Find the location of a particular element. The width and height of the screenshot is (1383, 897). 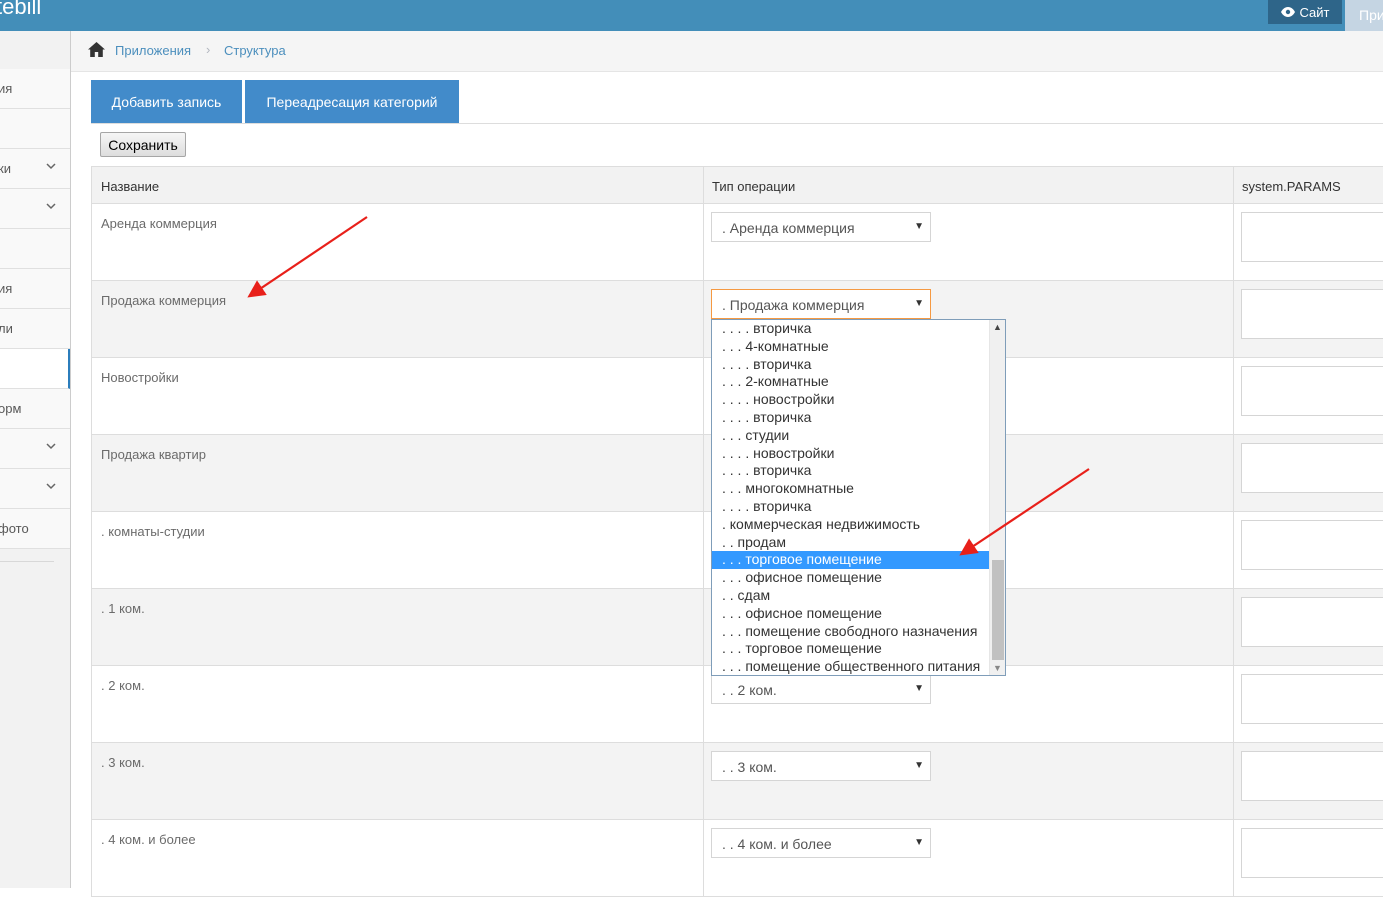

table-row: . 4 ком. и более . . 4 ком. и более ▼ is located at coordinates (737, 858).